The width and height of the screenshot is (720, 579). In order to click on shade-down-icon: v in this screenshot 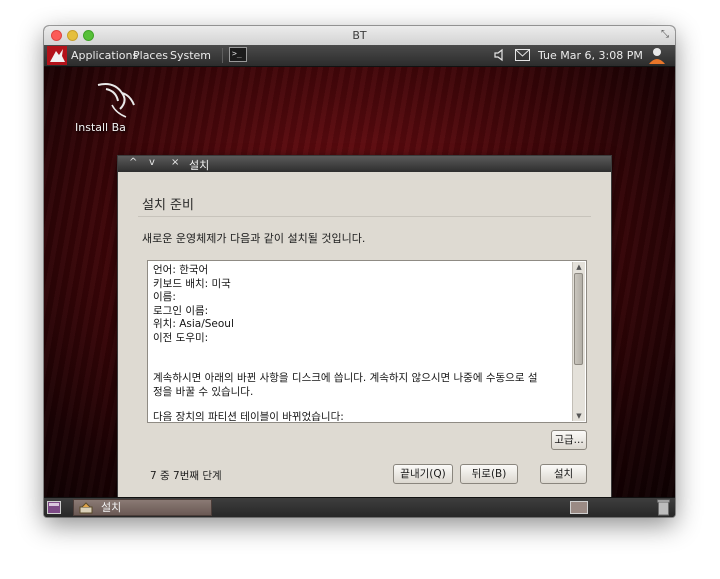, I will do `click(152, 162)`.